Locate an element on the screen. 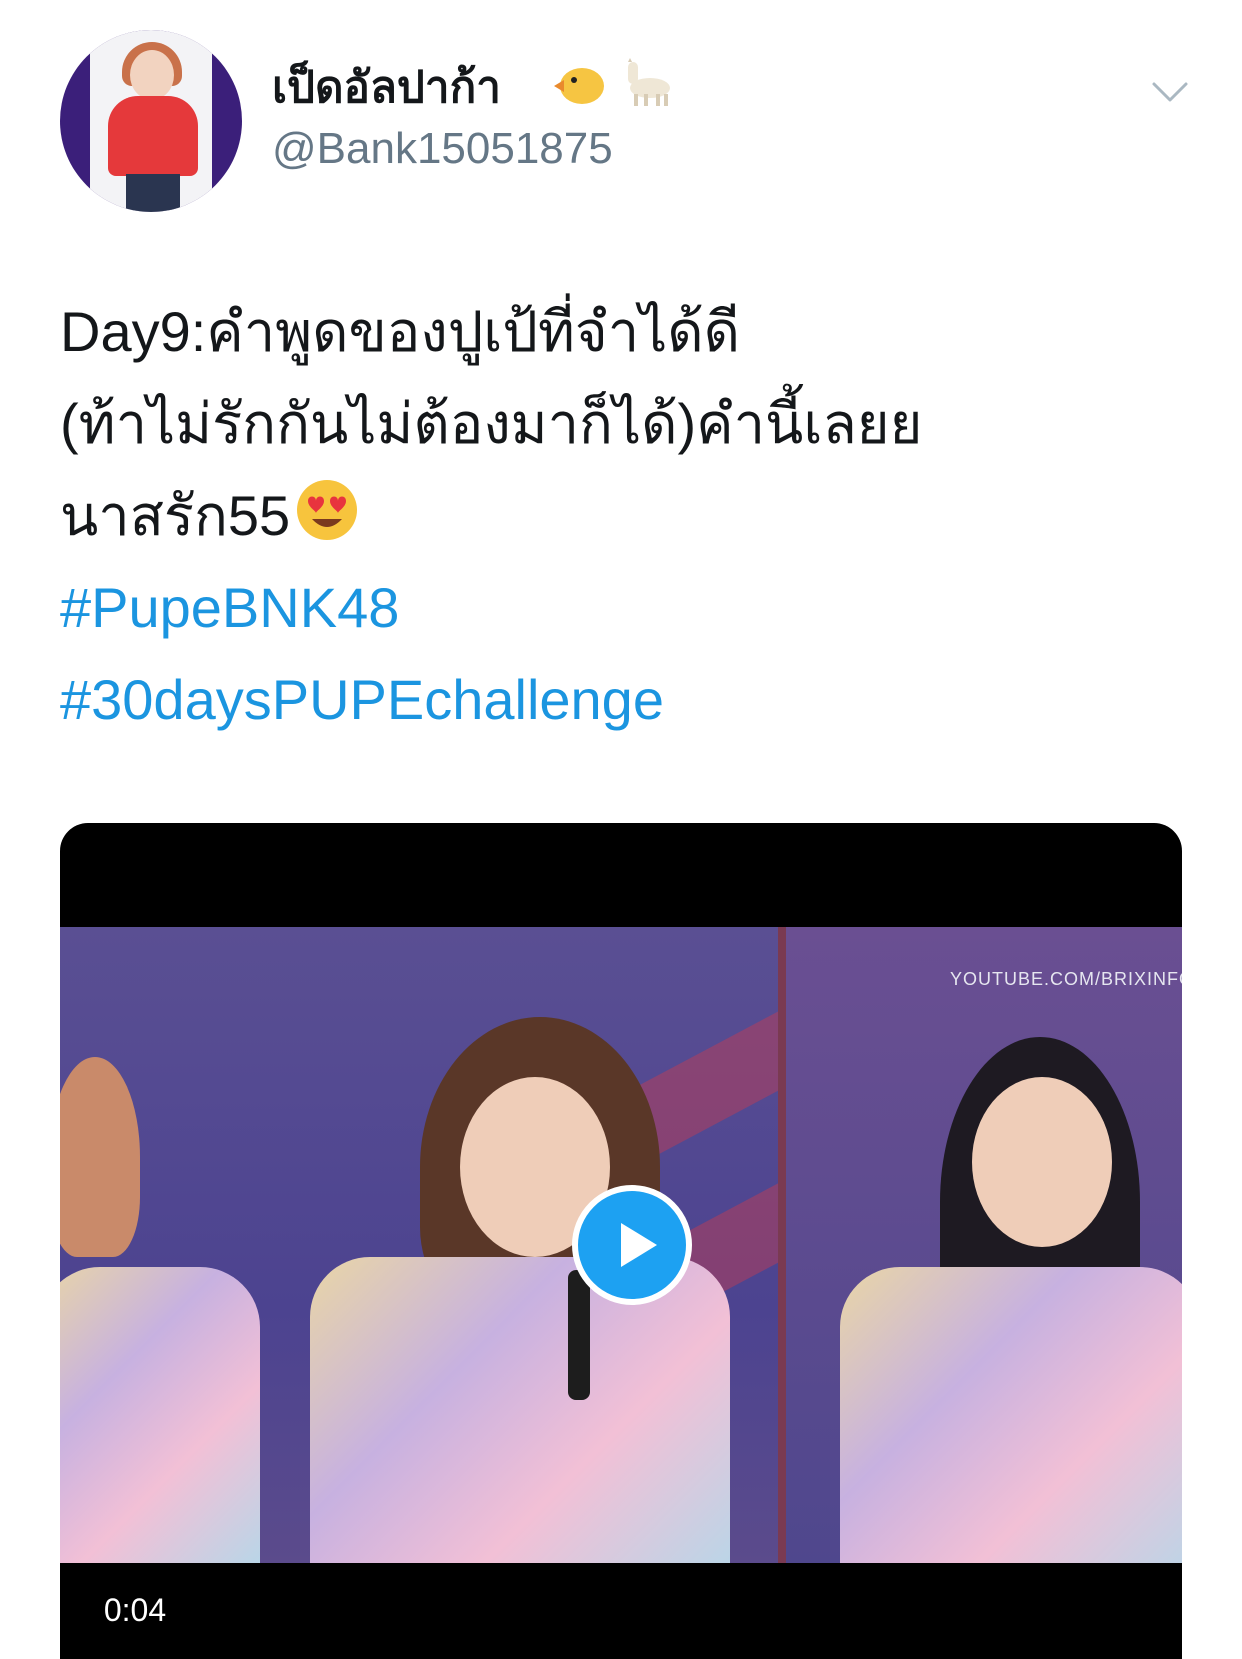 Image resolution: width=1242 pixels, height=1659 pixels. avatar-jeans is located at coordinates (153, 193).